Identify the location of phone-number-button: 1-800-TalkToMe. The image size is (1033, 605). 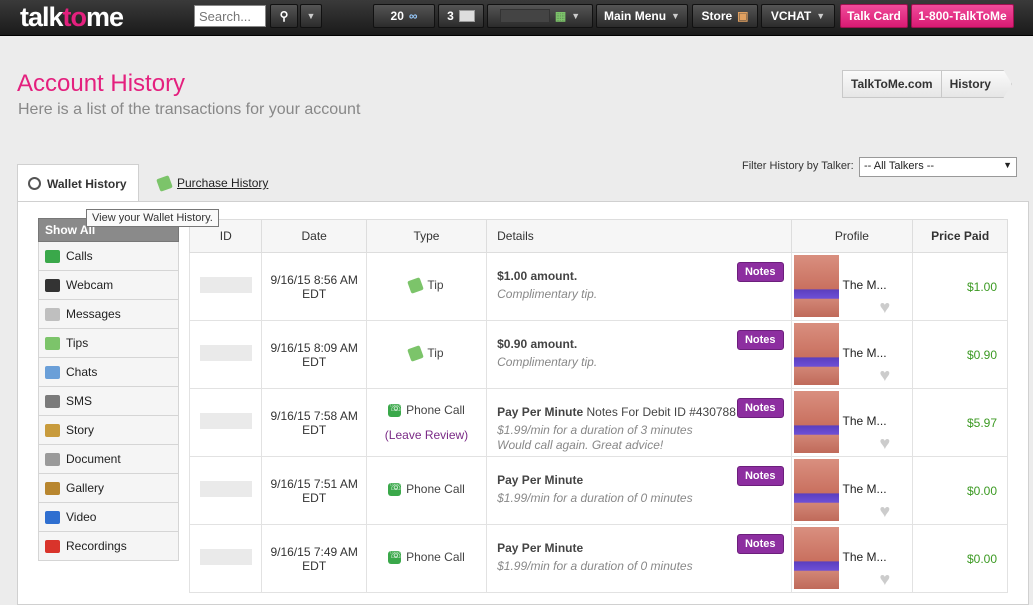
(962, 16).